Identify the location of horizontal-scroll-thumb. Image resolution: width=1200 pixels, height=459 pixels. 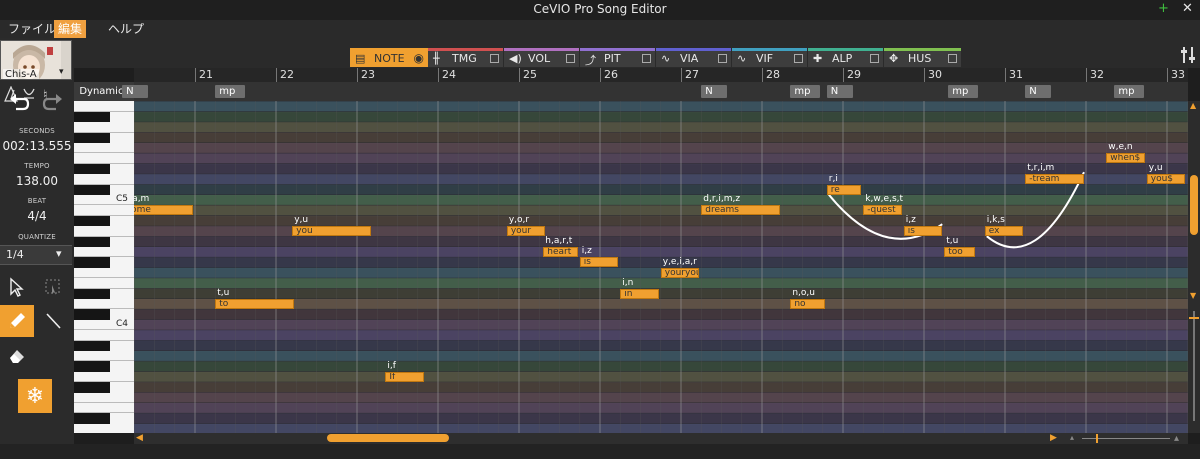
(388, 438).